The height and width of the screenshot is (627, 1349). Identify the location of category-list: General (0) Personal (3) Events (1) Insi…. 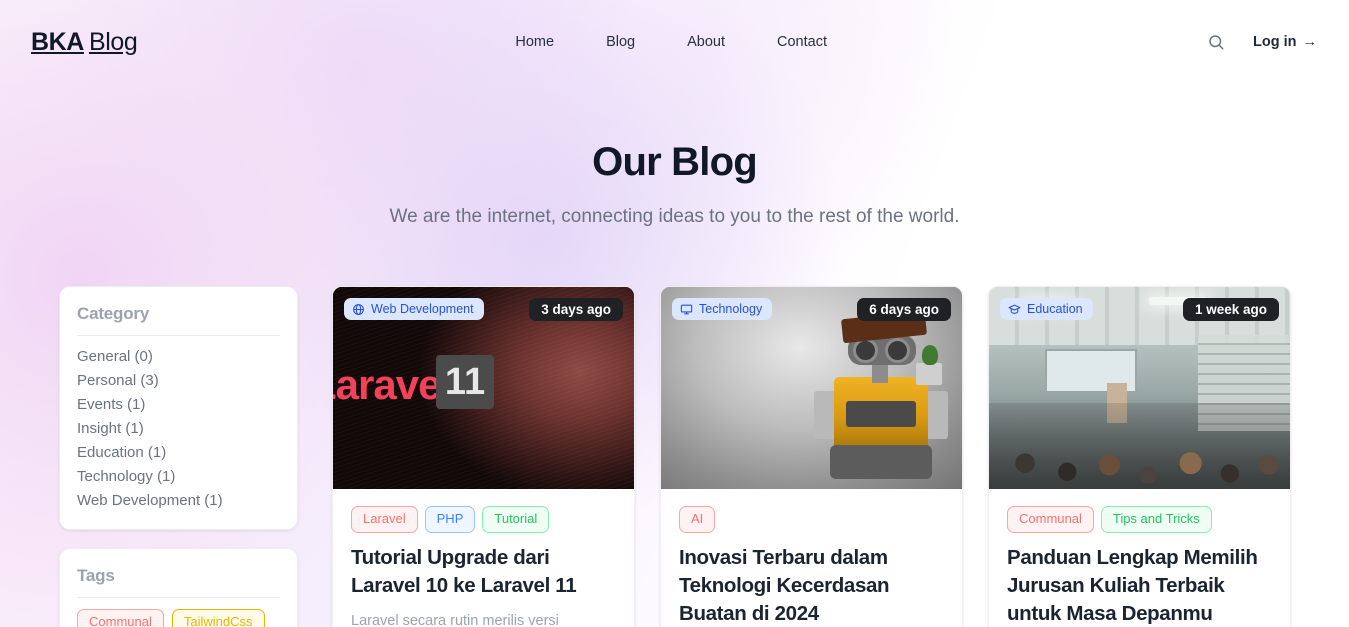
(178, 429).